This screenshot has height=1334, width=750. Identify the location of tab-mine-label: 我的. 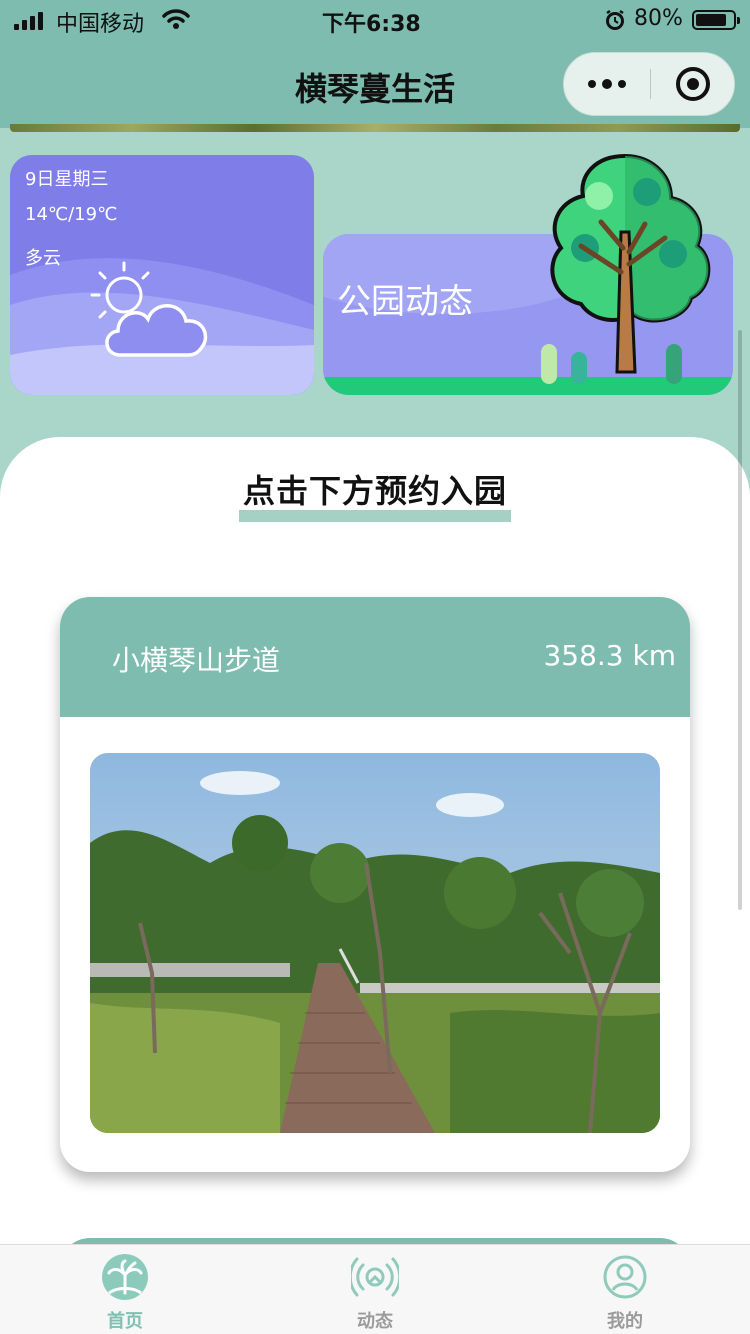
(625, 1321).